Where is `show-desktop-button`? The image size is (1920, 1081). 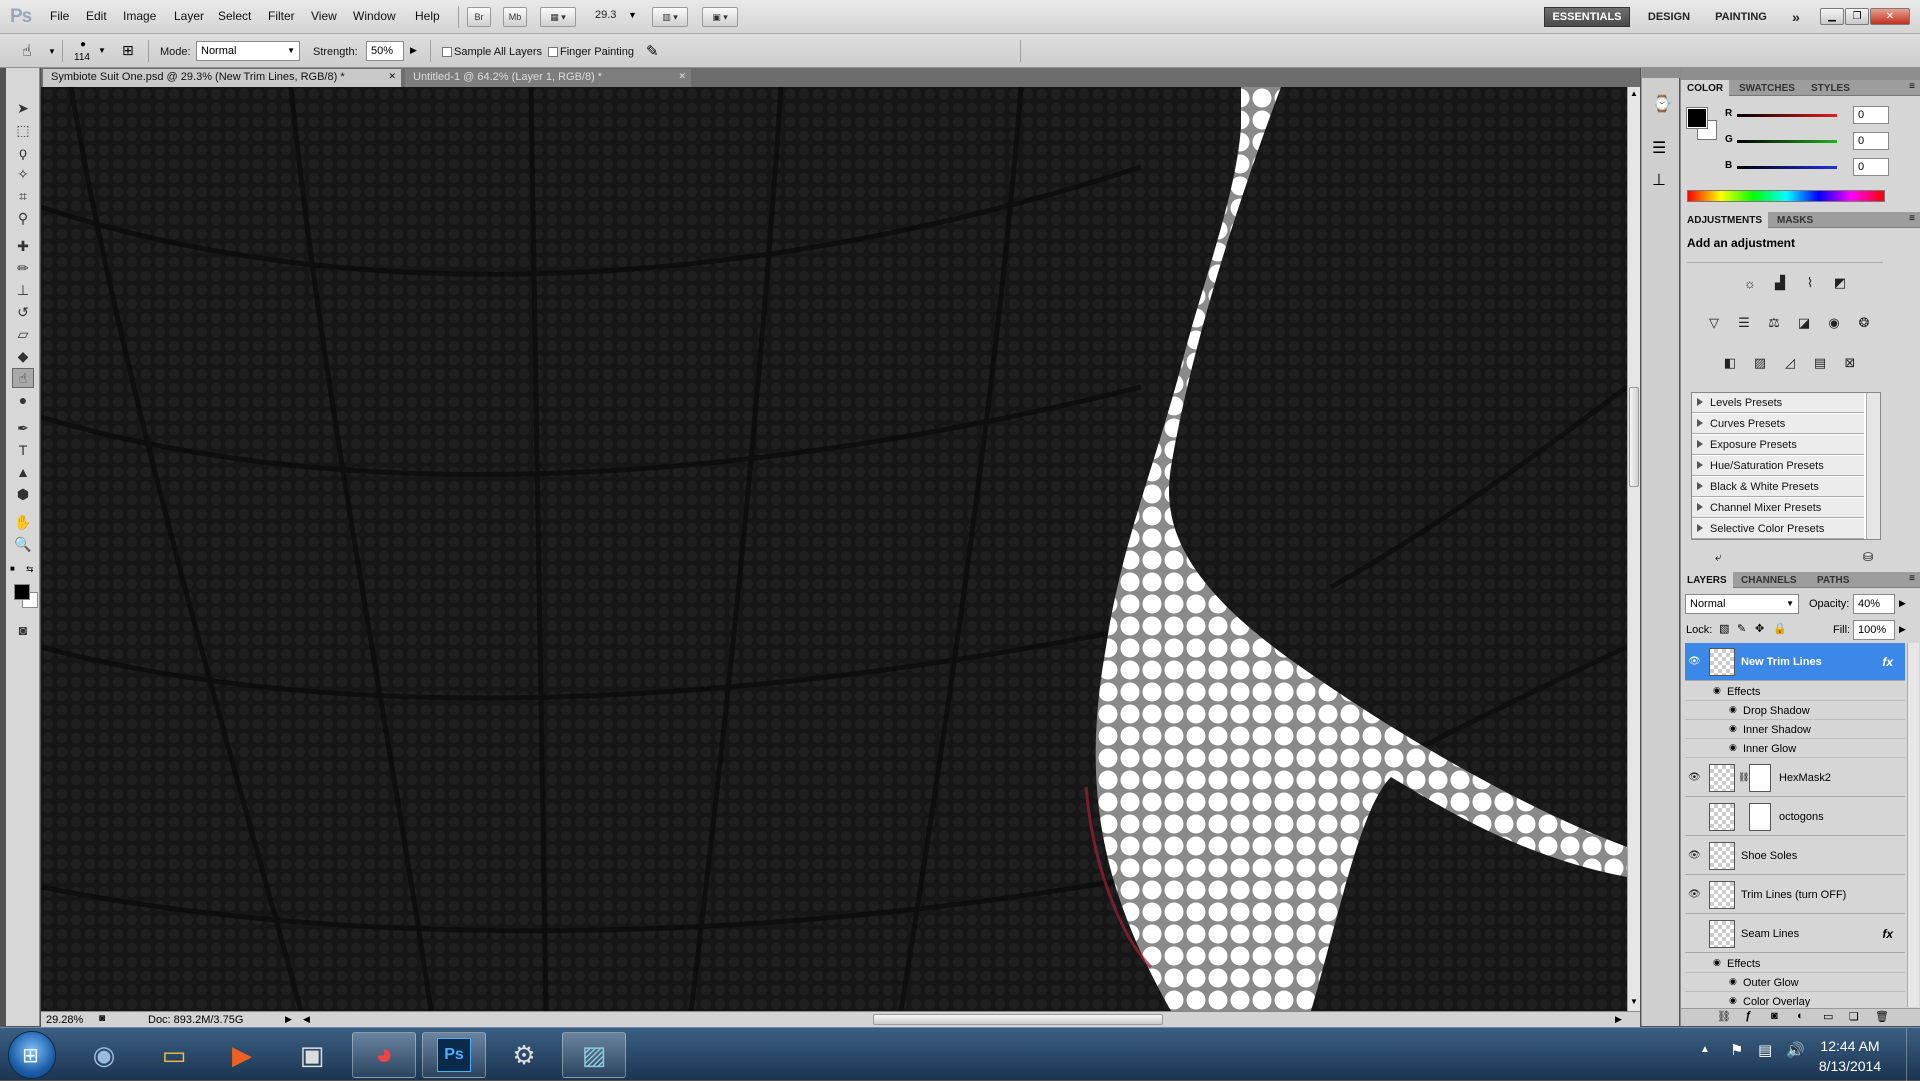
show-desktop-button is located at coordinates (1913, 1054).